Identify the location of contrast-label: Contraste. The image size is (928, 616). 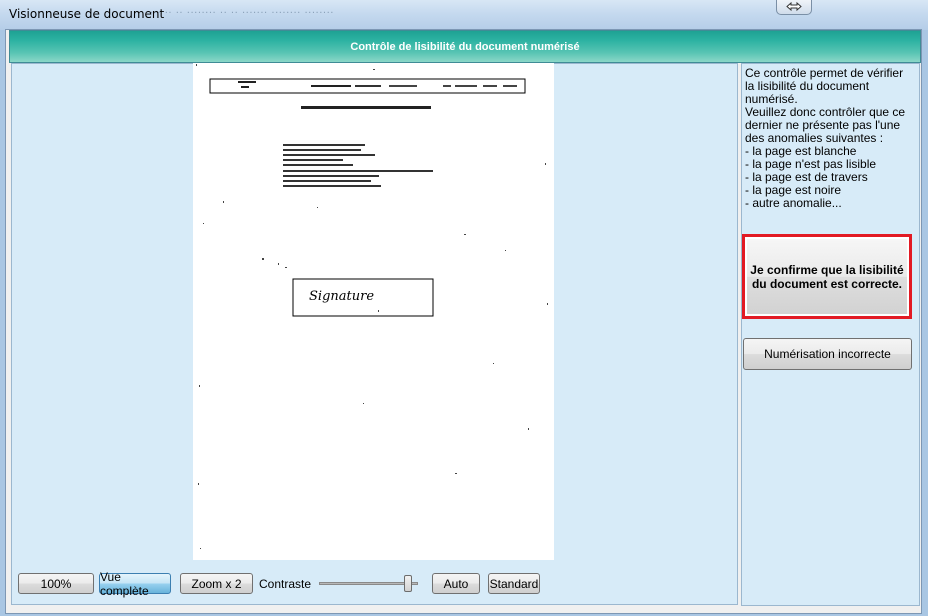
(285, 584).